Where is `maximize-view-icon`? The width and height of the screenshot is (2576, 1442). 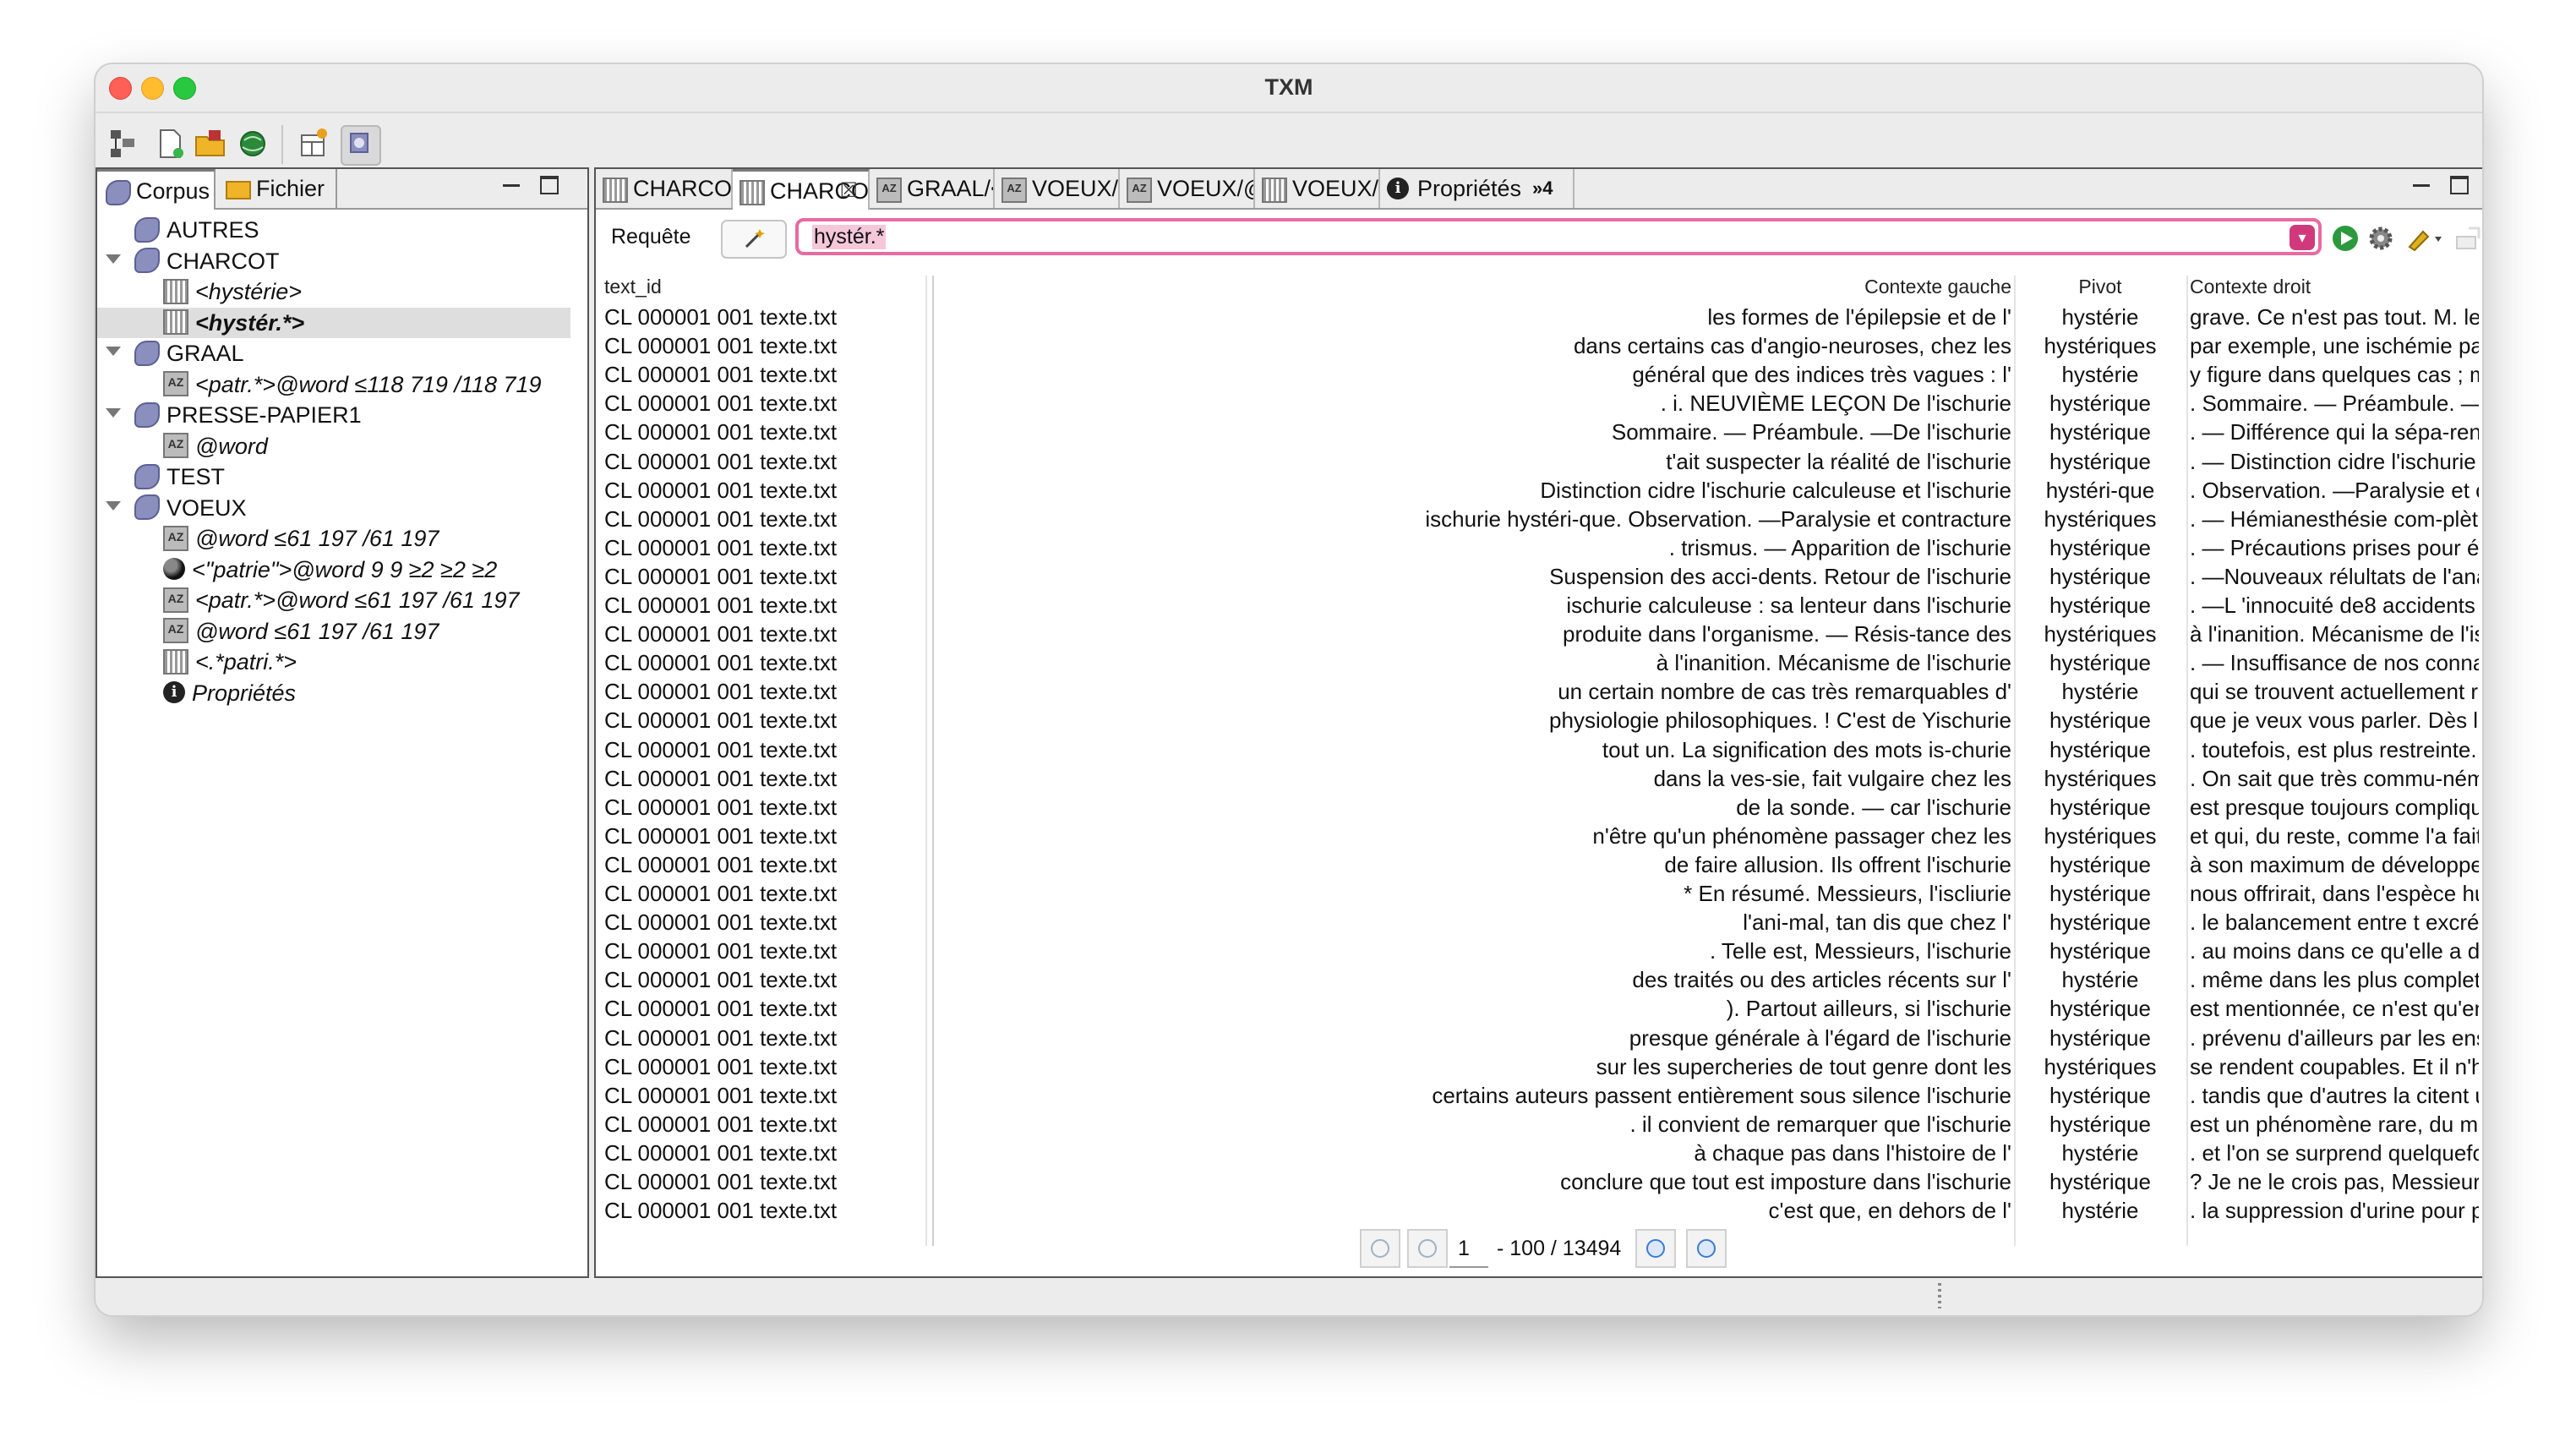 maximize-view-icon is located at coordinates (550, 186).